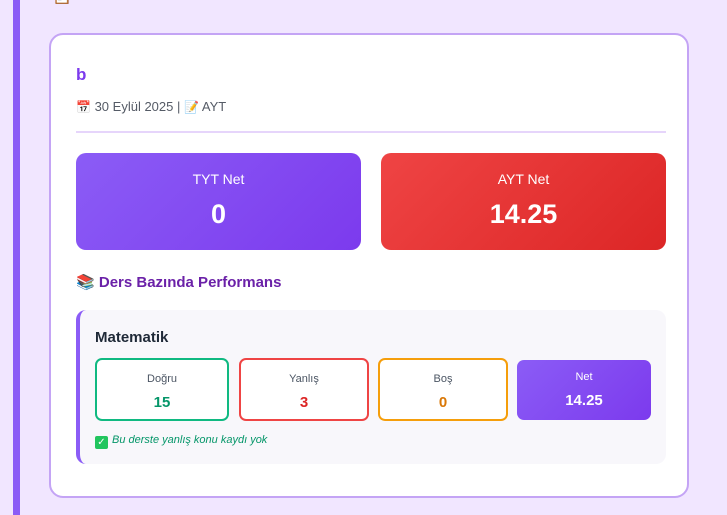 The height and width of the screenshot is (515, 727). Describe the element at coordinates (304, 402) in the screenshot. I see `yanlis-value: 3` at that location.